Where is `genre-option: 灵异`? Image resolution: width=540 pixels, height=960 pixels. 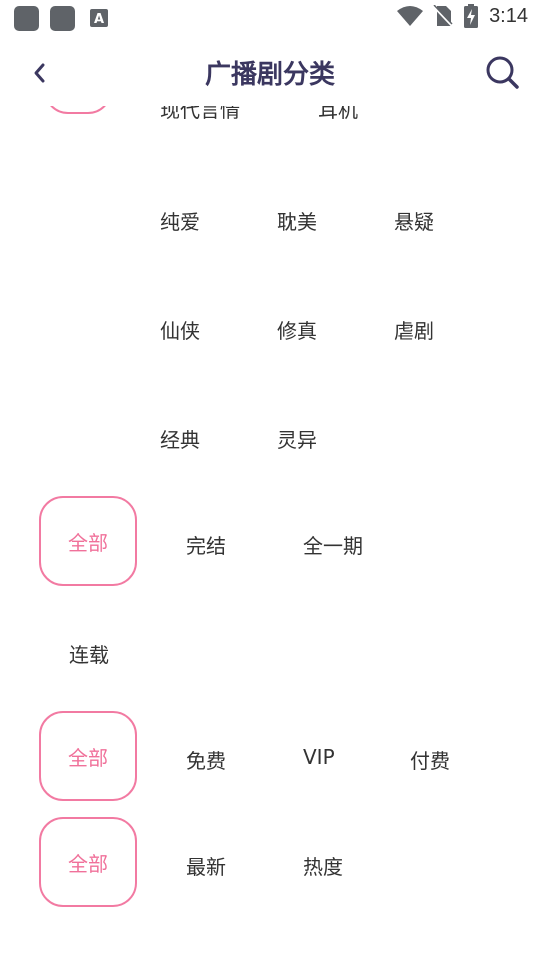
genre-option: 灵异 is located at coordinates (297, 438).